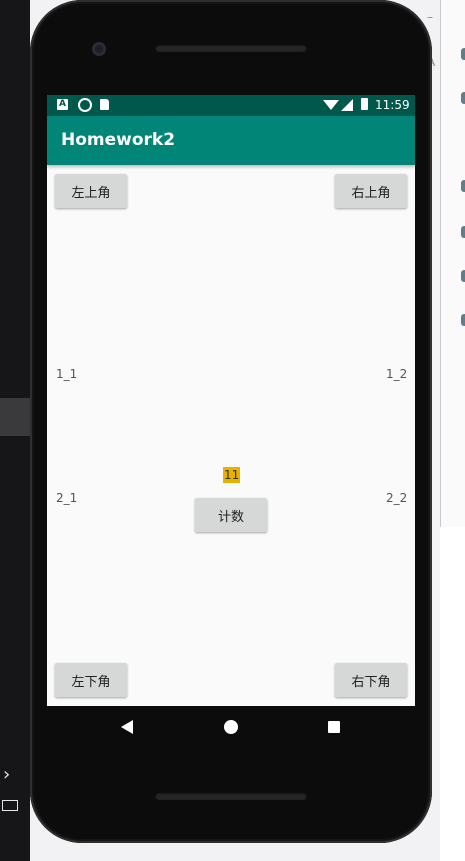 Image resolution: width=465 pixels, height=861 pixels. Describe the element at coordinates (446, 263) in the screenshot. I see `ide-tool-panel: – A` at that location.